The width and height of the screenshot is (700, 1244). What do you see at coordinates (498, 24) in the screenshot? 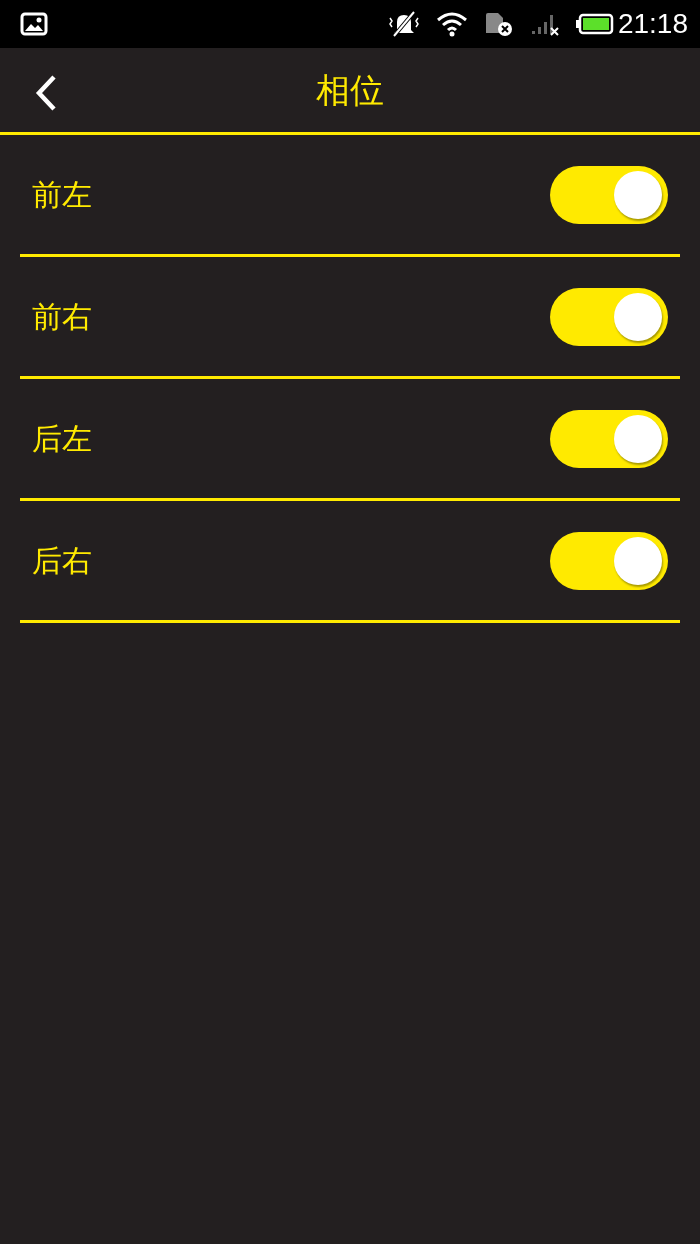
I see `sim-card-icon` at bounding box center [498, 24].